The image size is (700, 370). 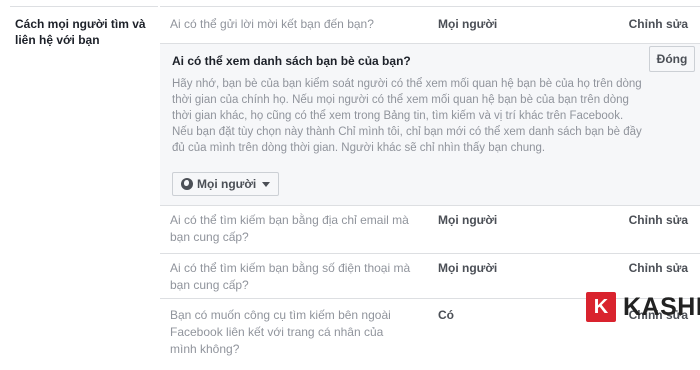 I want to click on close-button: Đóng, so click(x=672, y=59).